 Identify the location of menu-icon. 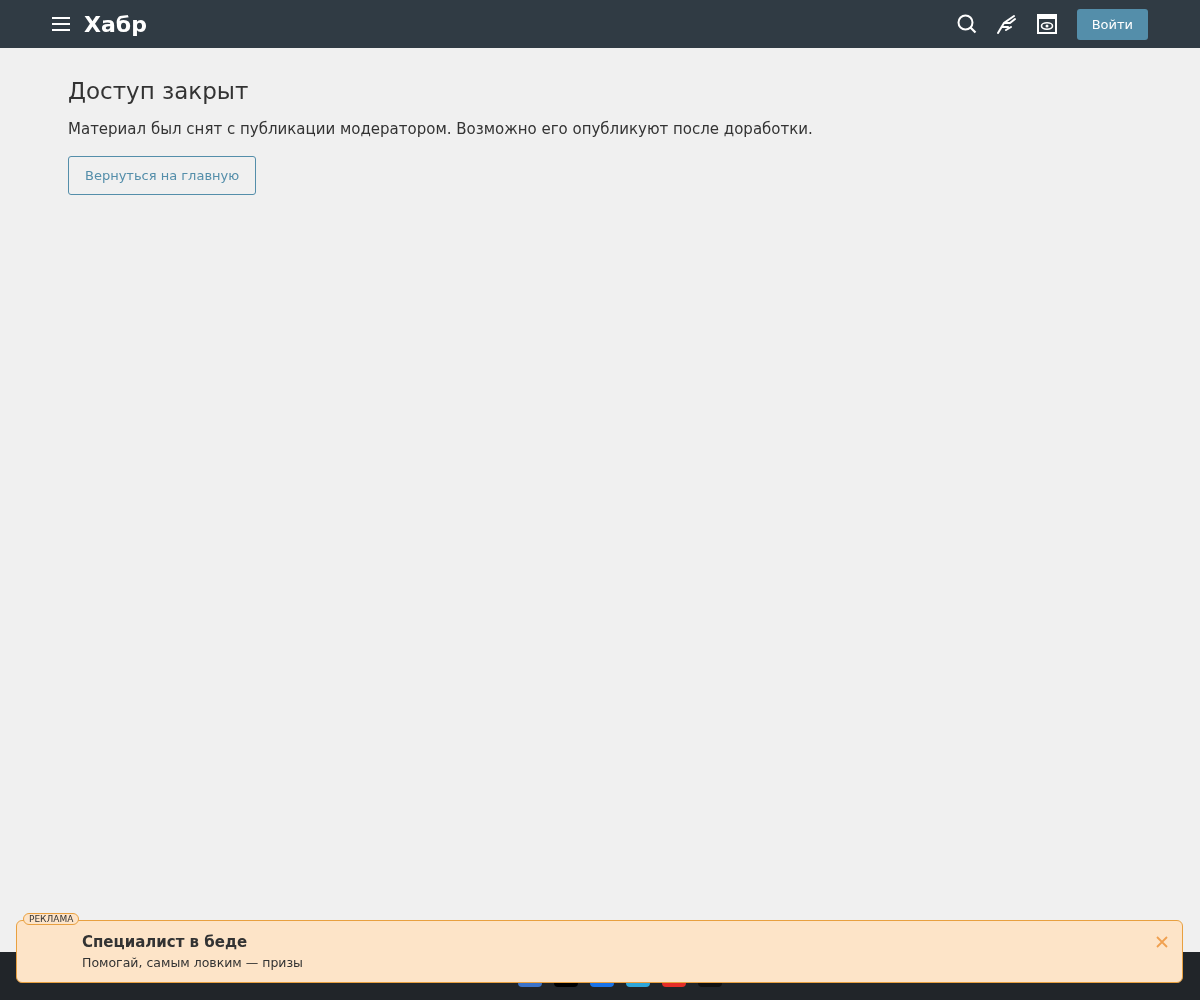
(61, 24).